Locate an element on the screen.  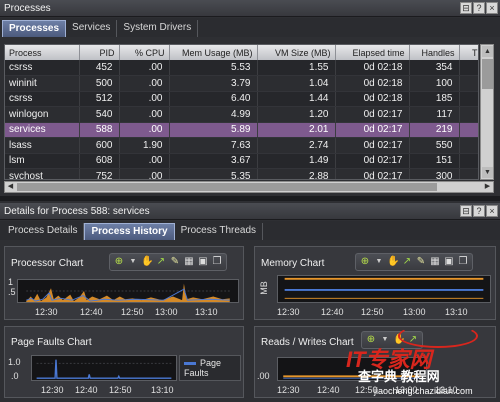
column-header-cpu: % CPU is located at coordinates (144, 52).